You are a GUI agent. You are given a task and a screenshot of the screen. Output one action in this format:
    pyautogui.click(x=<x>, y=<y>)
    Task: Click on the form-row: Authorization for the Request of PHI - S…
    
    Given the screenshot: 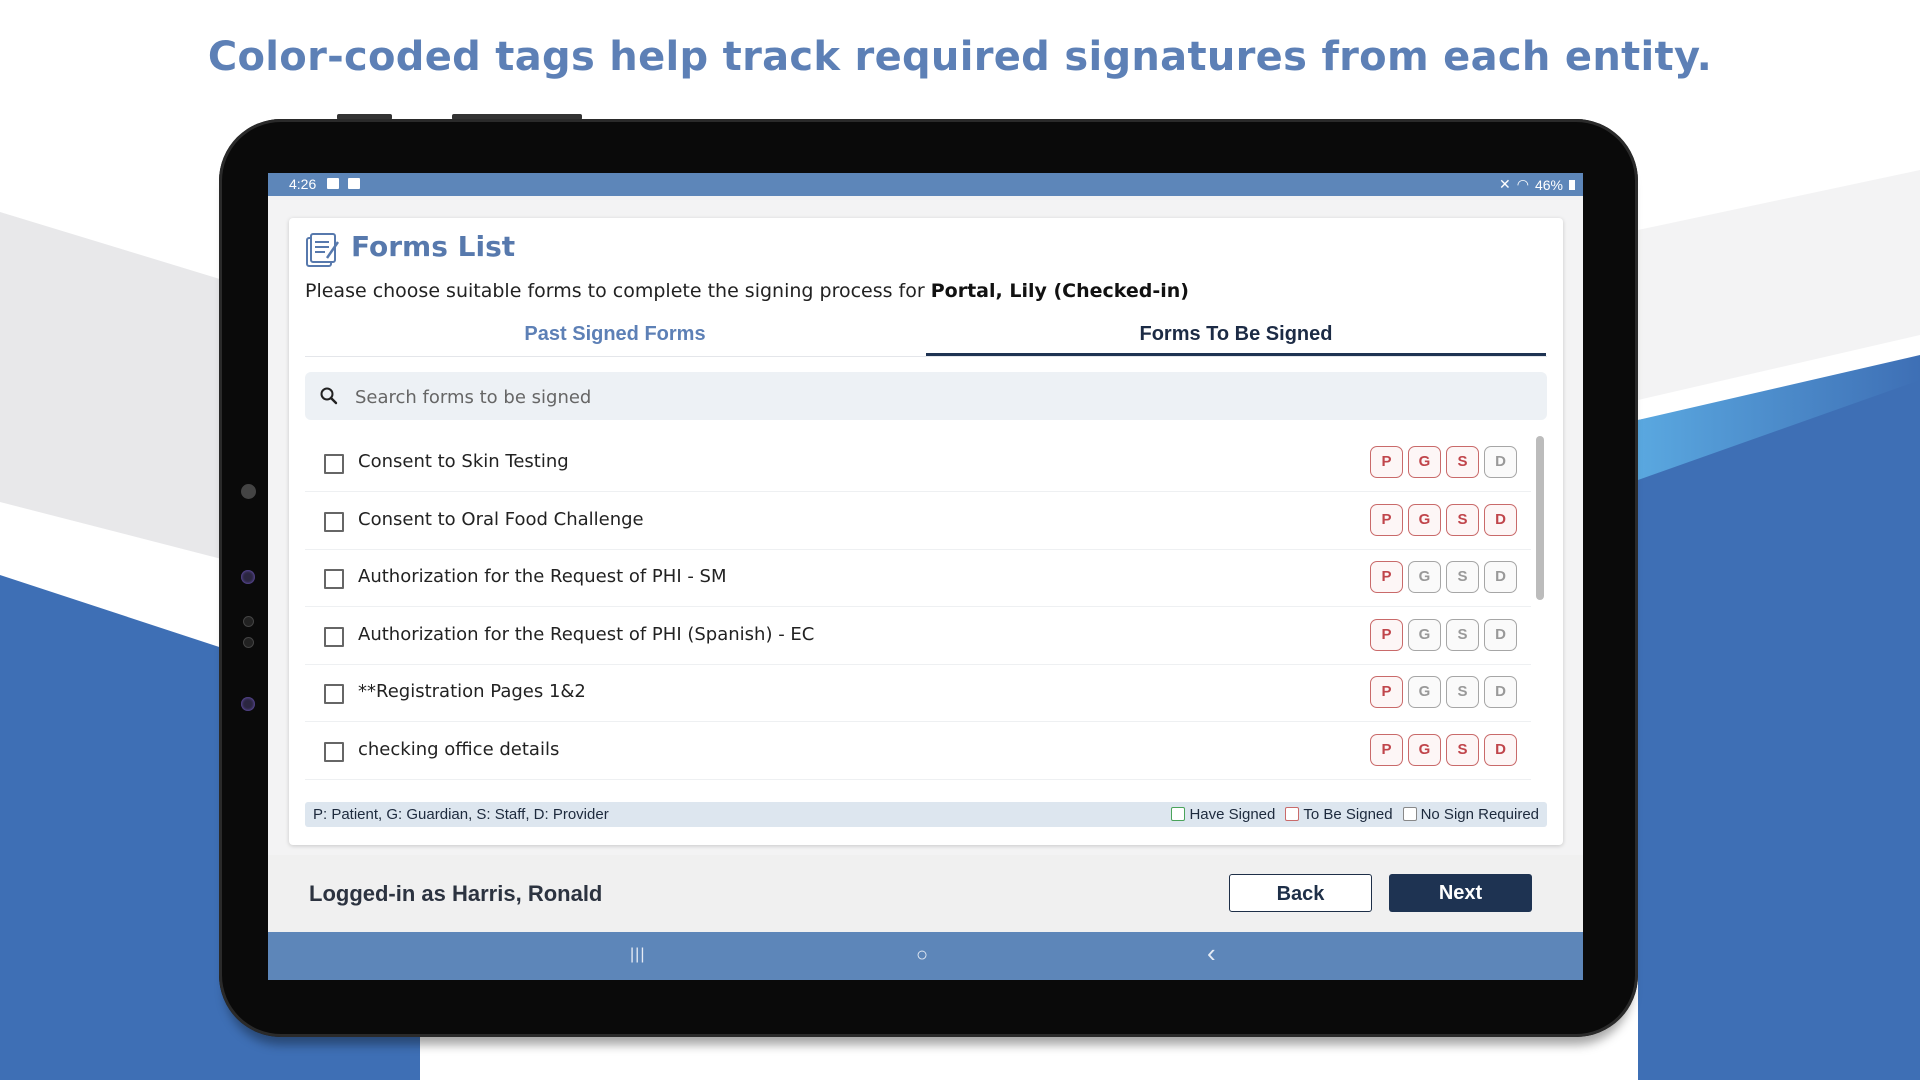 What is the action you would take?
    pyautogui.click(x=918, y=578)
    